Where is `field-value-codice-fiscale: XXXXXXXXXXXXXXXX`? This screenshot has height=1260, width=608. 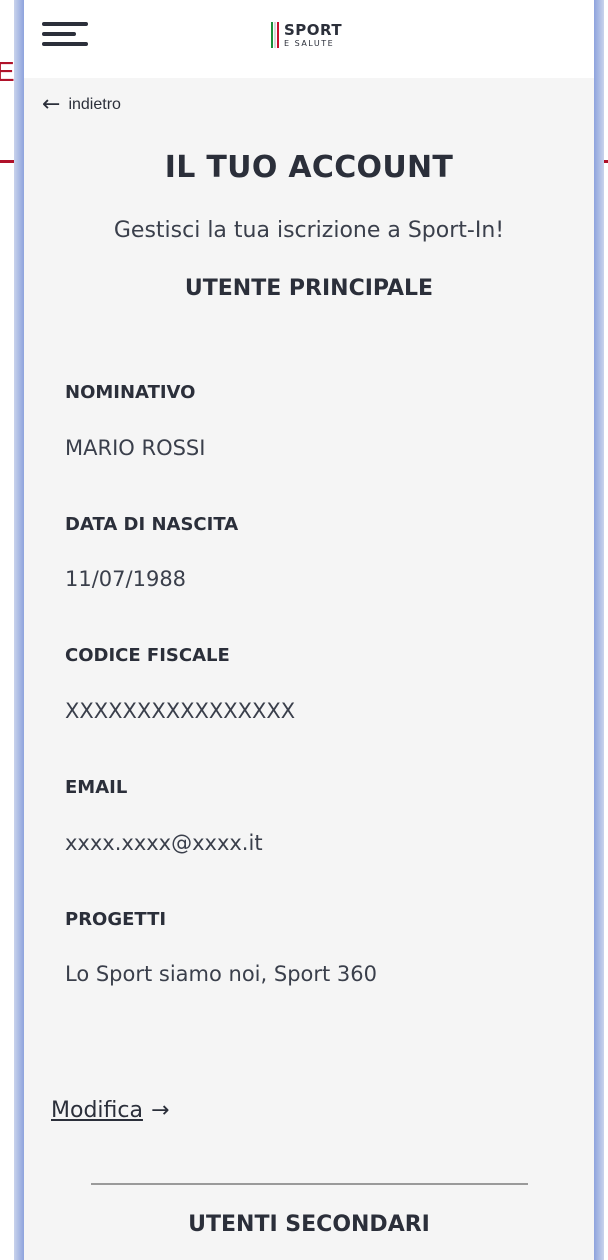
field-value-codice-fiscale: XXXXXXXXXXXXXXXX is located at coordinates (180, 711).